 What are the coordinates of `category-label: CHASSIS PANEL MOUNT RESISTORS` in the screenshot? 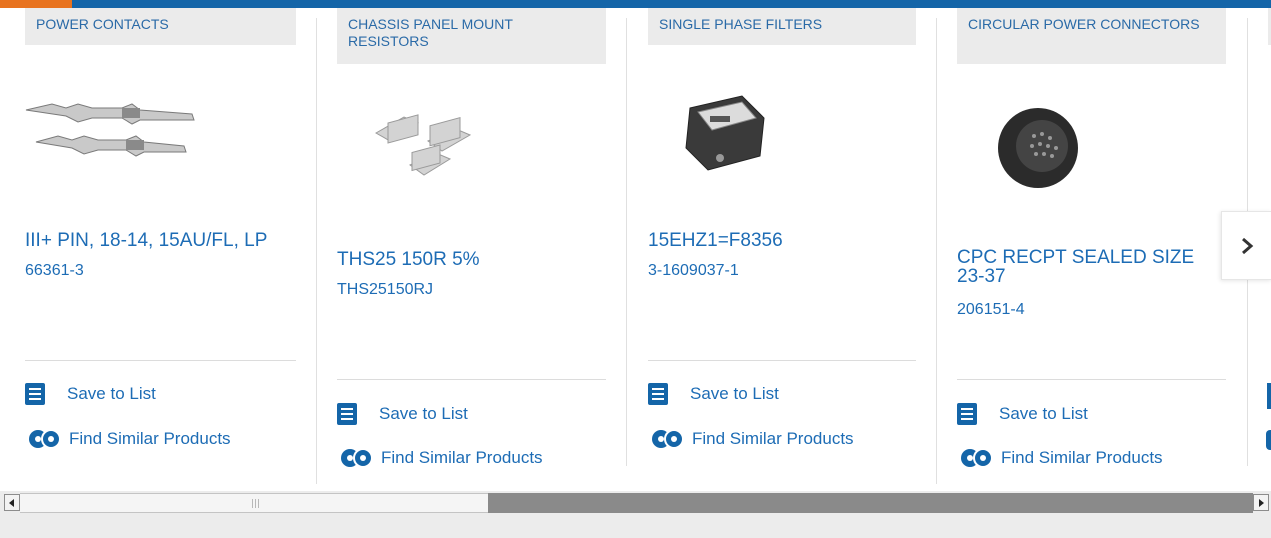 It's located at (471, 36).